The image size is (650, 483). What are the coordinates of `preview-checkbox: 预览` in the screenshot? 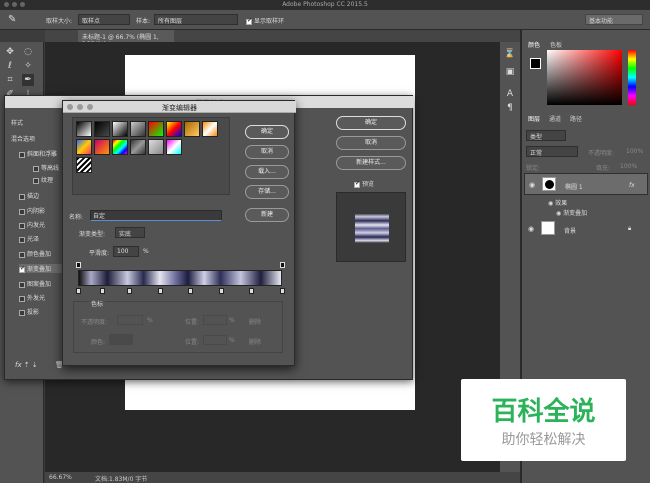 It's located at (364, 183).